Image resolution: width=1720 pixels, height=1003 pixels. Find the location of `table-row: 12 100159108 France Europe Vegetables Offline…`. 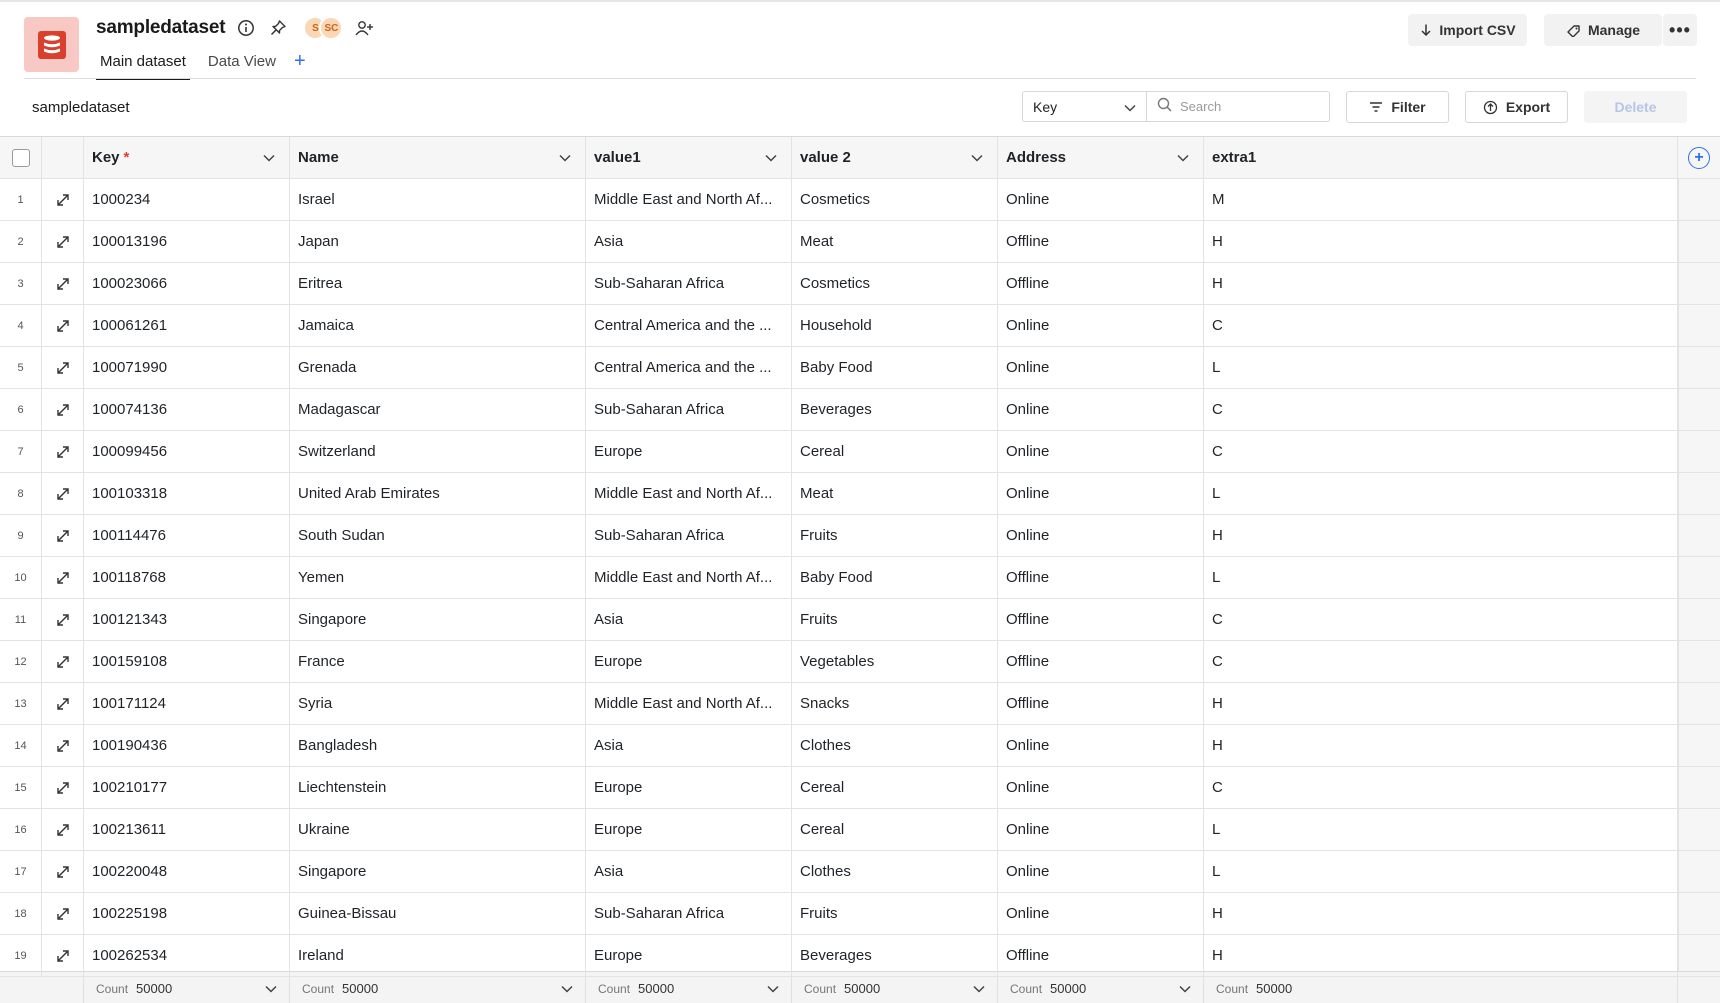

table-row: 12 100159108 France Europe Vegetables Offline… is located at coordinates (860, 662).